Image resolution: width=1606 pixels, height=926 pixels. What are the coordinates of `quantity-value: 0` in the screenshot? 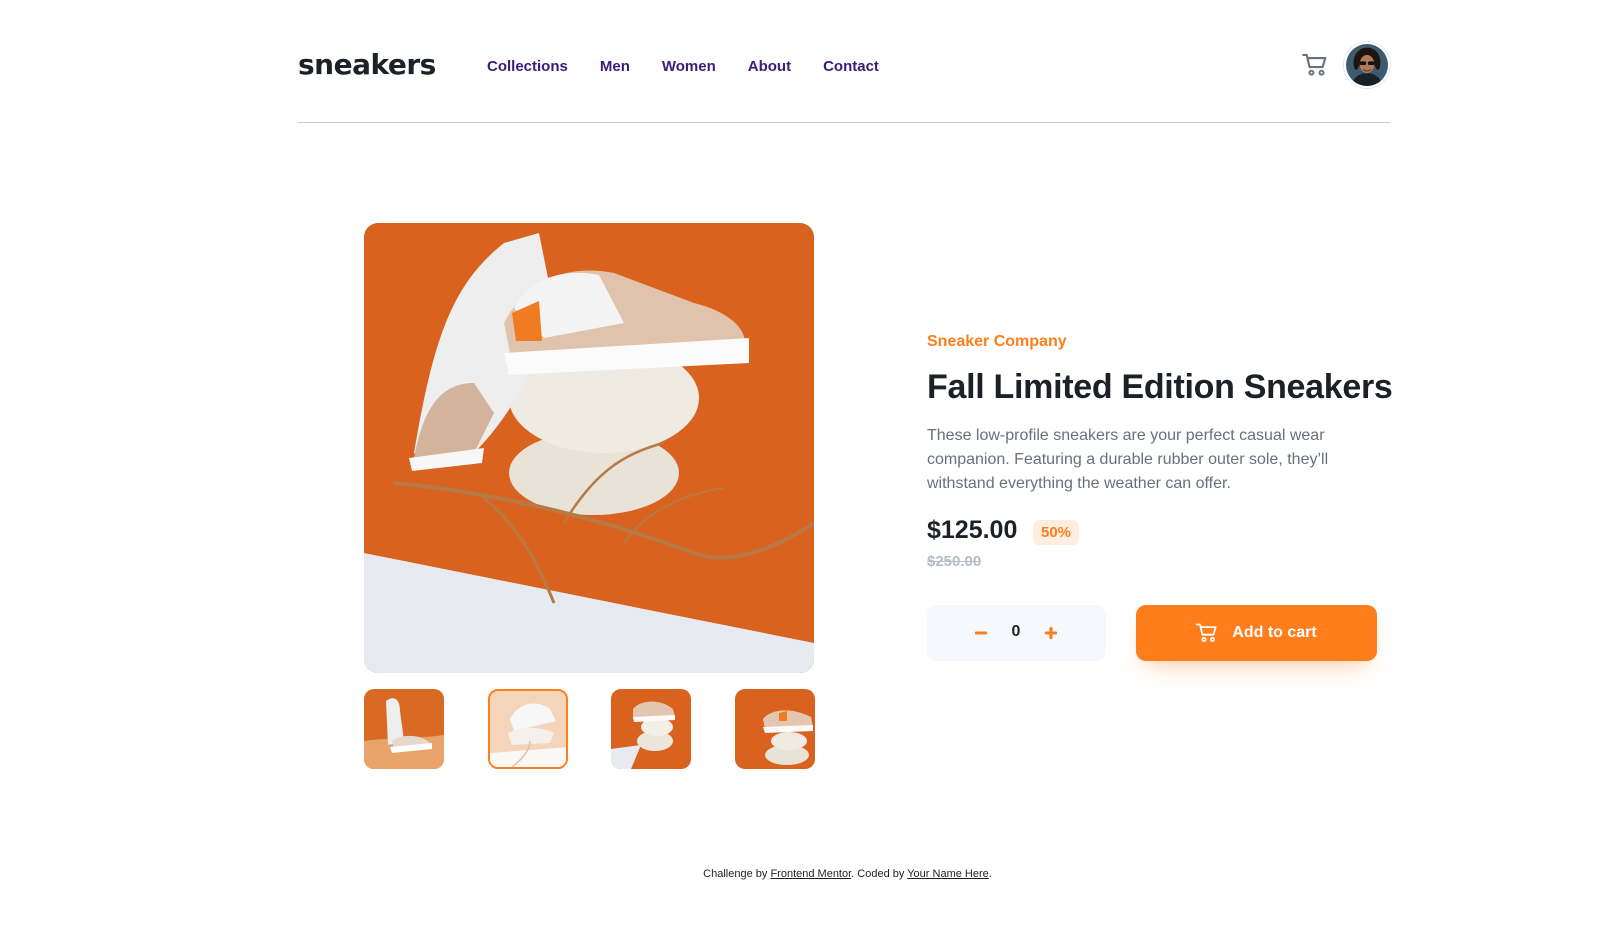 It's located at (1016, 631).